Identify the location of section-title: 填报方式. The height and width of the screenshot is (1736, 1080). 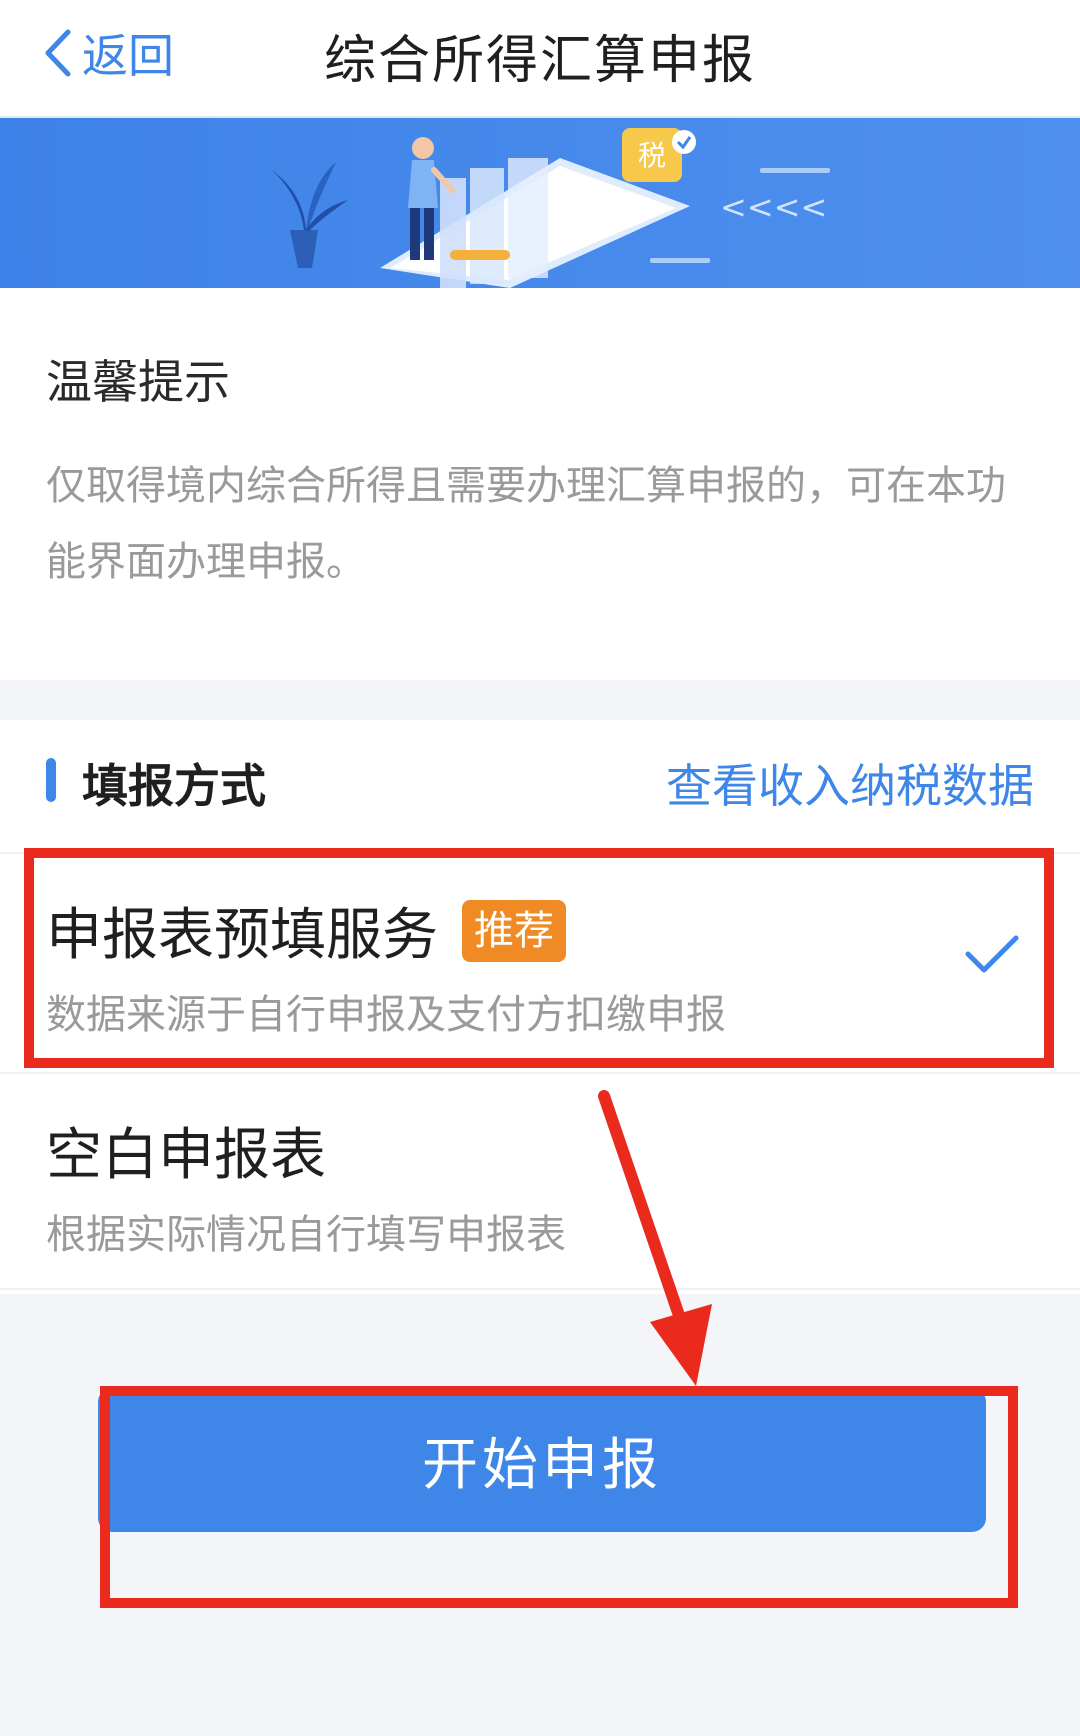
(174, 786).